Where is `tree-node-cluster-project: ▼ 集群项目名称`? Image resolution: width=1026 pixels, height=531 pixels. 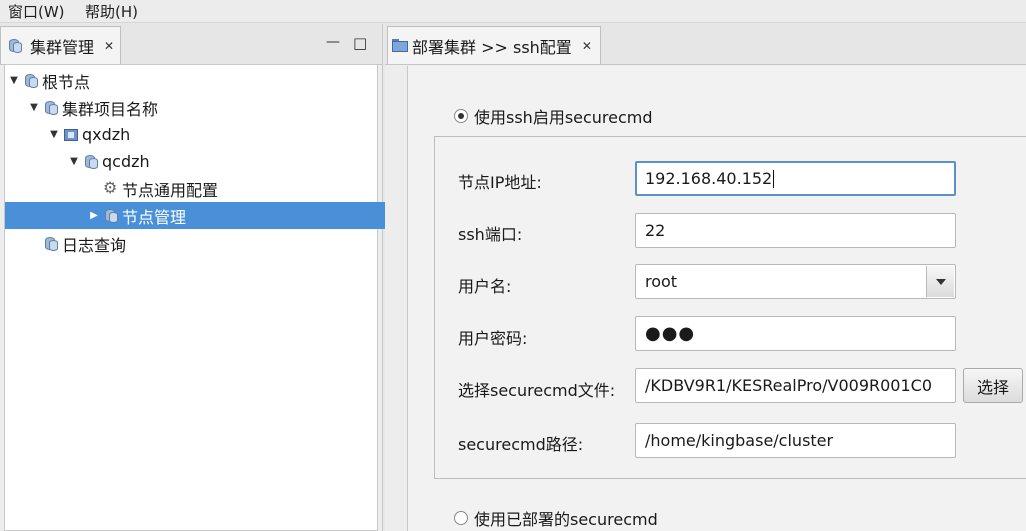
tree-node-cluster-project: ▼ 集群项目名称 is located at coordinates (202, 107).